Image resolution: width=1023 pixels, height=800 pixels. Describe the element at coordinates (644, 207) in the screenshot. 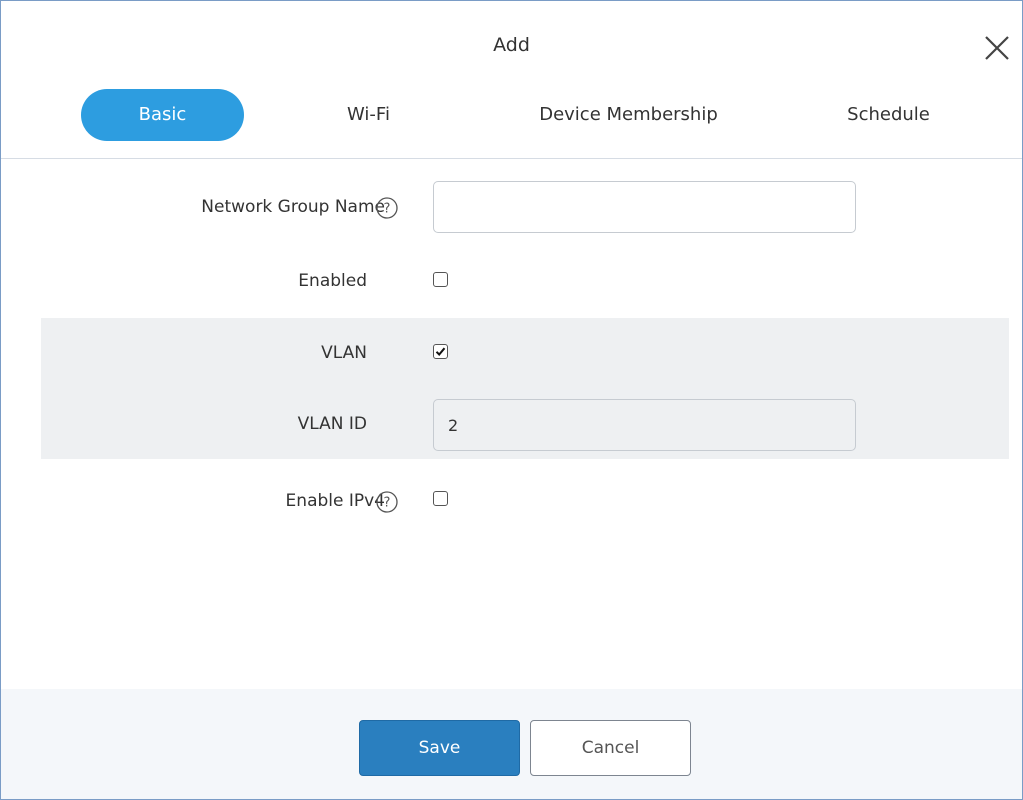

I see `network-group-name-input` at that location.